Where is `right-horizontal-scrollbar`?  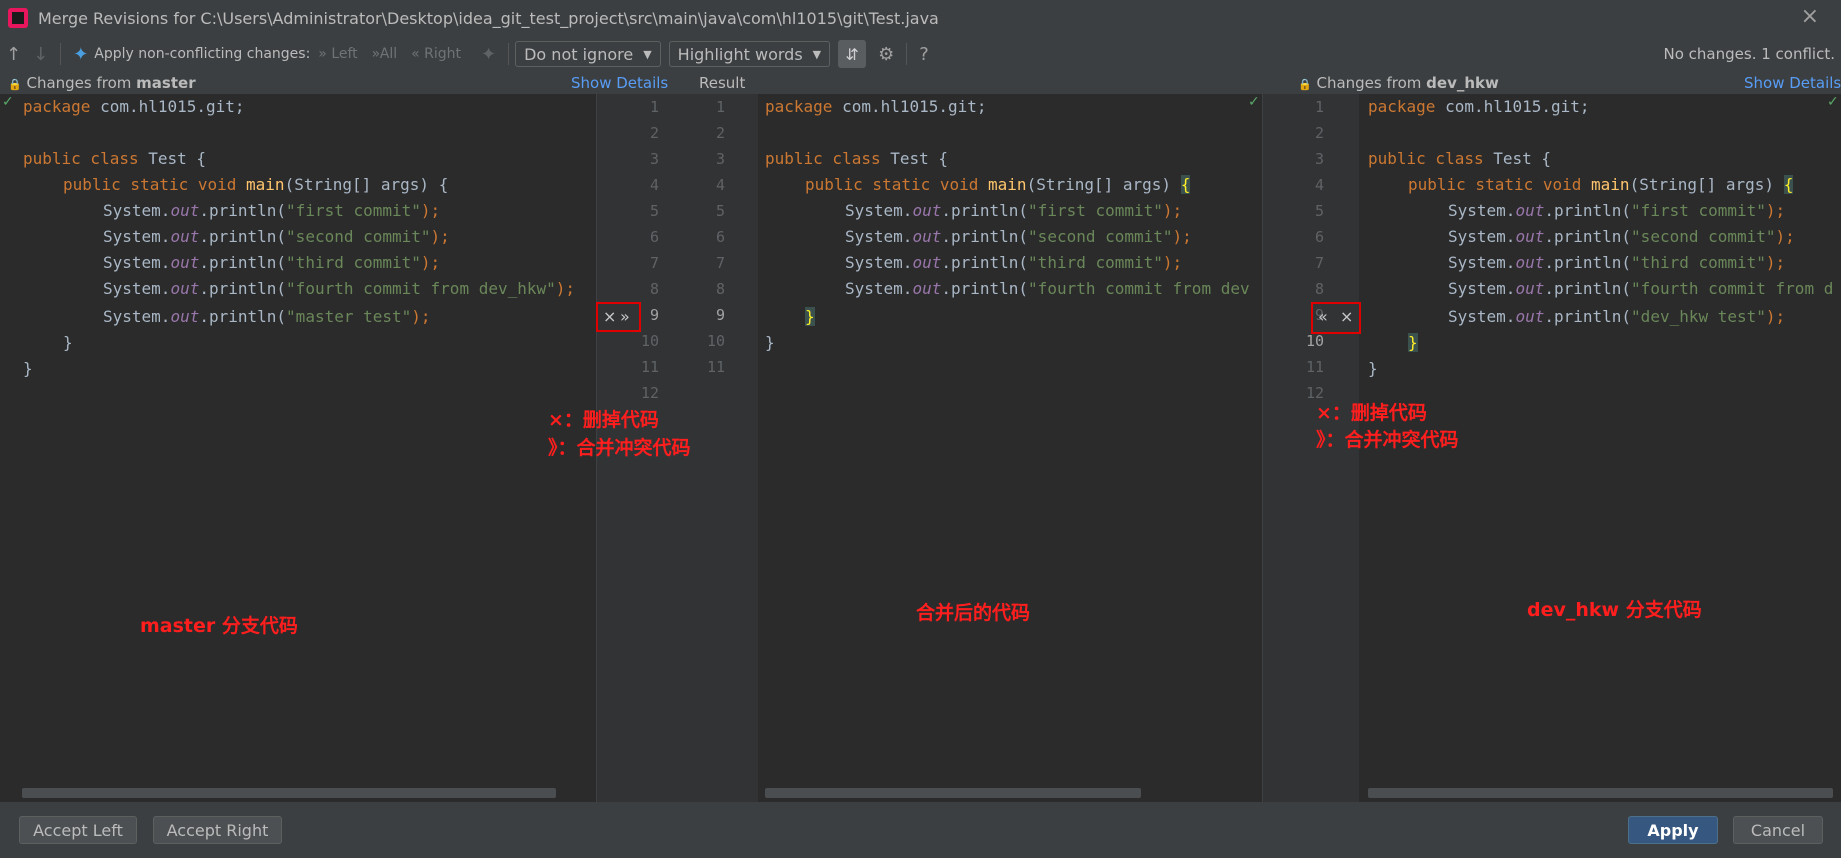
right-horizontal-scrollbar is located at coordinates (1600, 793).